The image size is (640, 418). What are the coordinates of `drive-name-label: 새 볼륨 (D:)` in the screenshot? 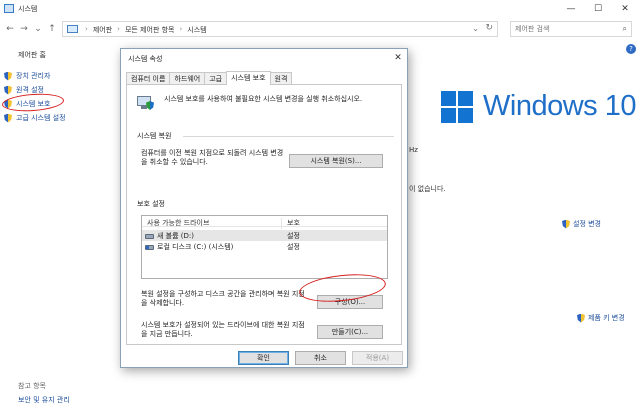 It's located at (175, 236).